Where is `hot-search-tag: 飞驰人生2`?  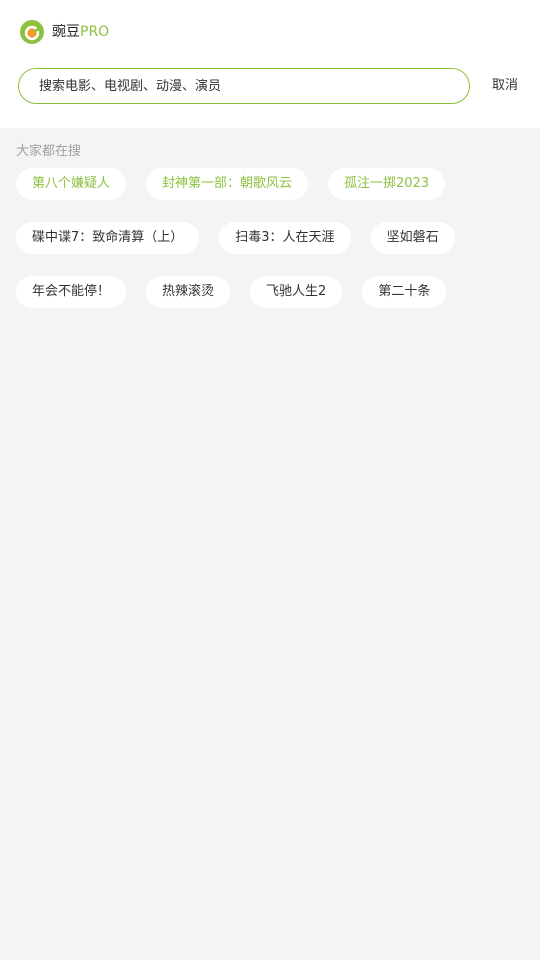 hot-search-tag: 飞驰人生2 is located at coordinates (296, 292).